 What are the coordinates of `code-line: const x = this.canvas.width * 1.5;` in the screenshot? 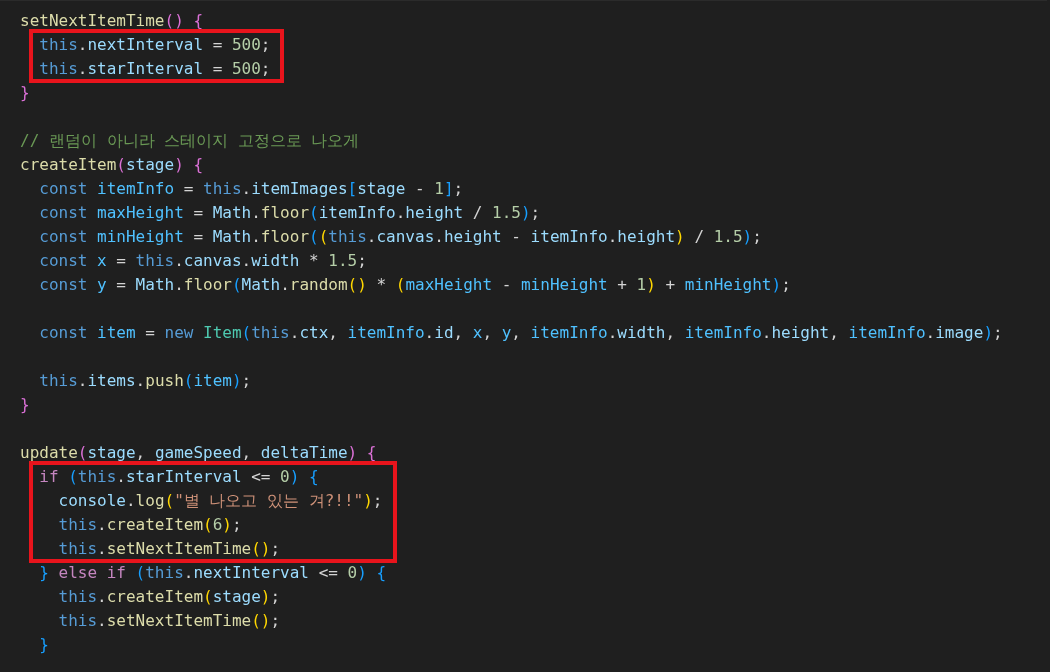 It's located at (203, 260).